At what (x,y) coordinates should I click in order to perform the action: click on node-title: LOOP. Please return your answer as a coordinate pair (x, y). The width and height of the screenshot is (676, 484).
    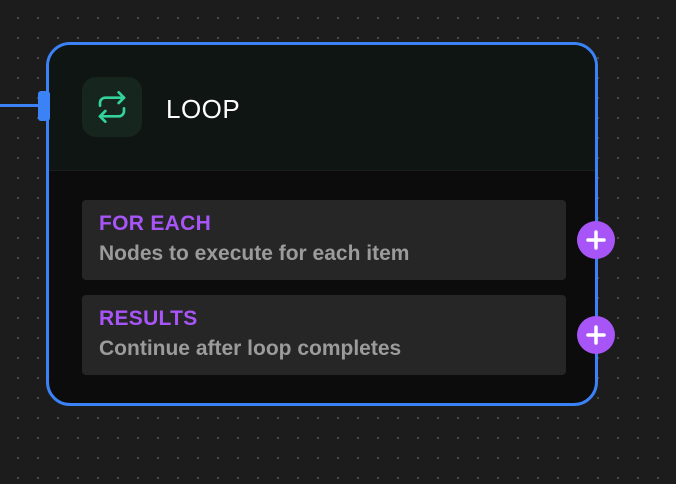
    Looking at the image, I should click on (203, 109).